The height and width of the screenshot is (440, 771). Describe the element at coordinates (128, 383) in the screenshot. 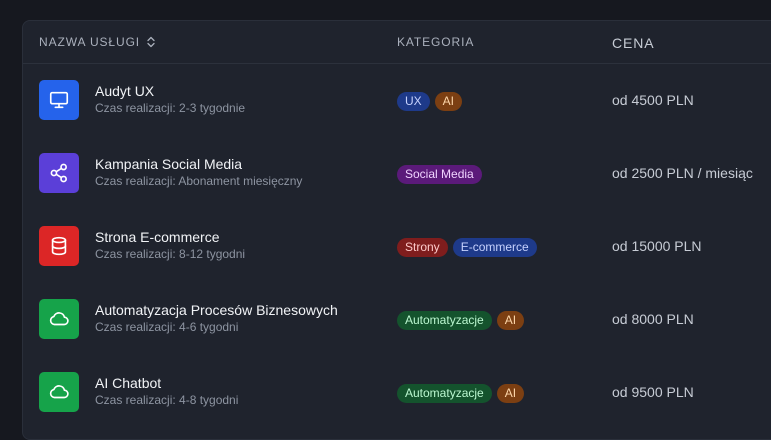

I see `service-title: AI Chatbot` at that location.